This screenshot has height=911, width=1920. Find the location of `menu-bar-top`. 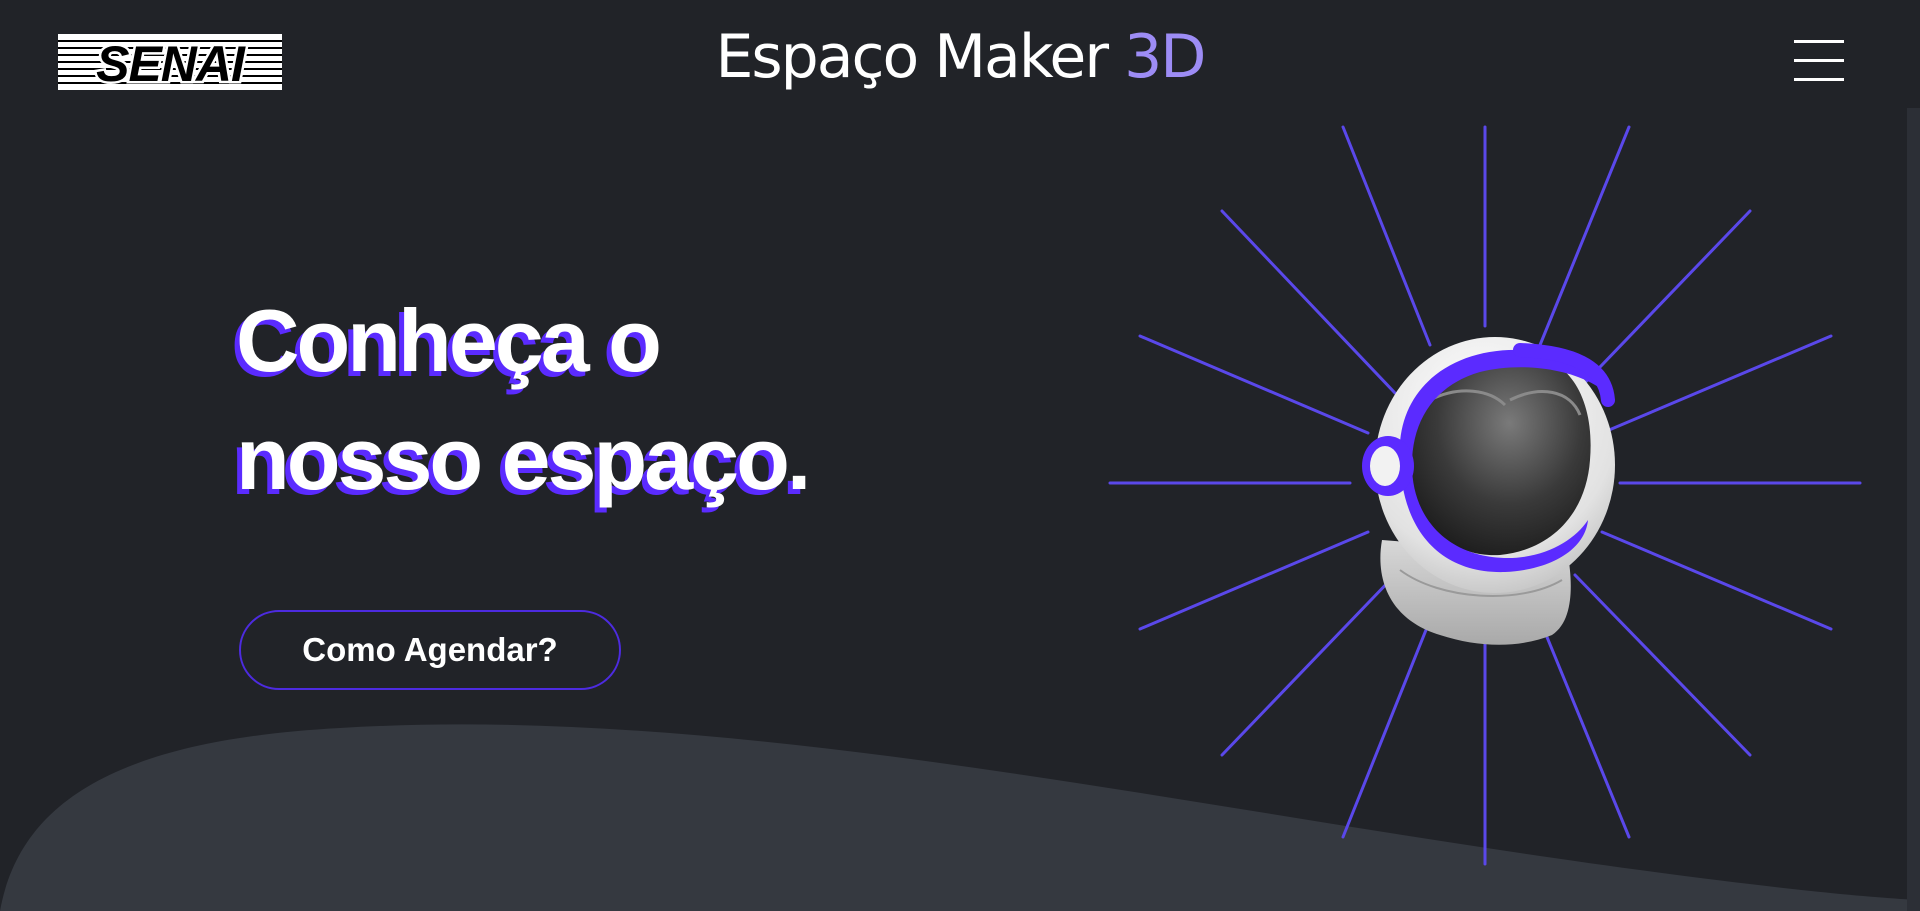

menu-bar-top is located at coordinates (1819, 41).